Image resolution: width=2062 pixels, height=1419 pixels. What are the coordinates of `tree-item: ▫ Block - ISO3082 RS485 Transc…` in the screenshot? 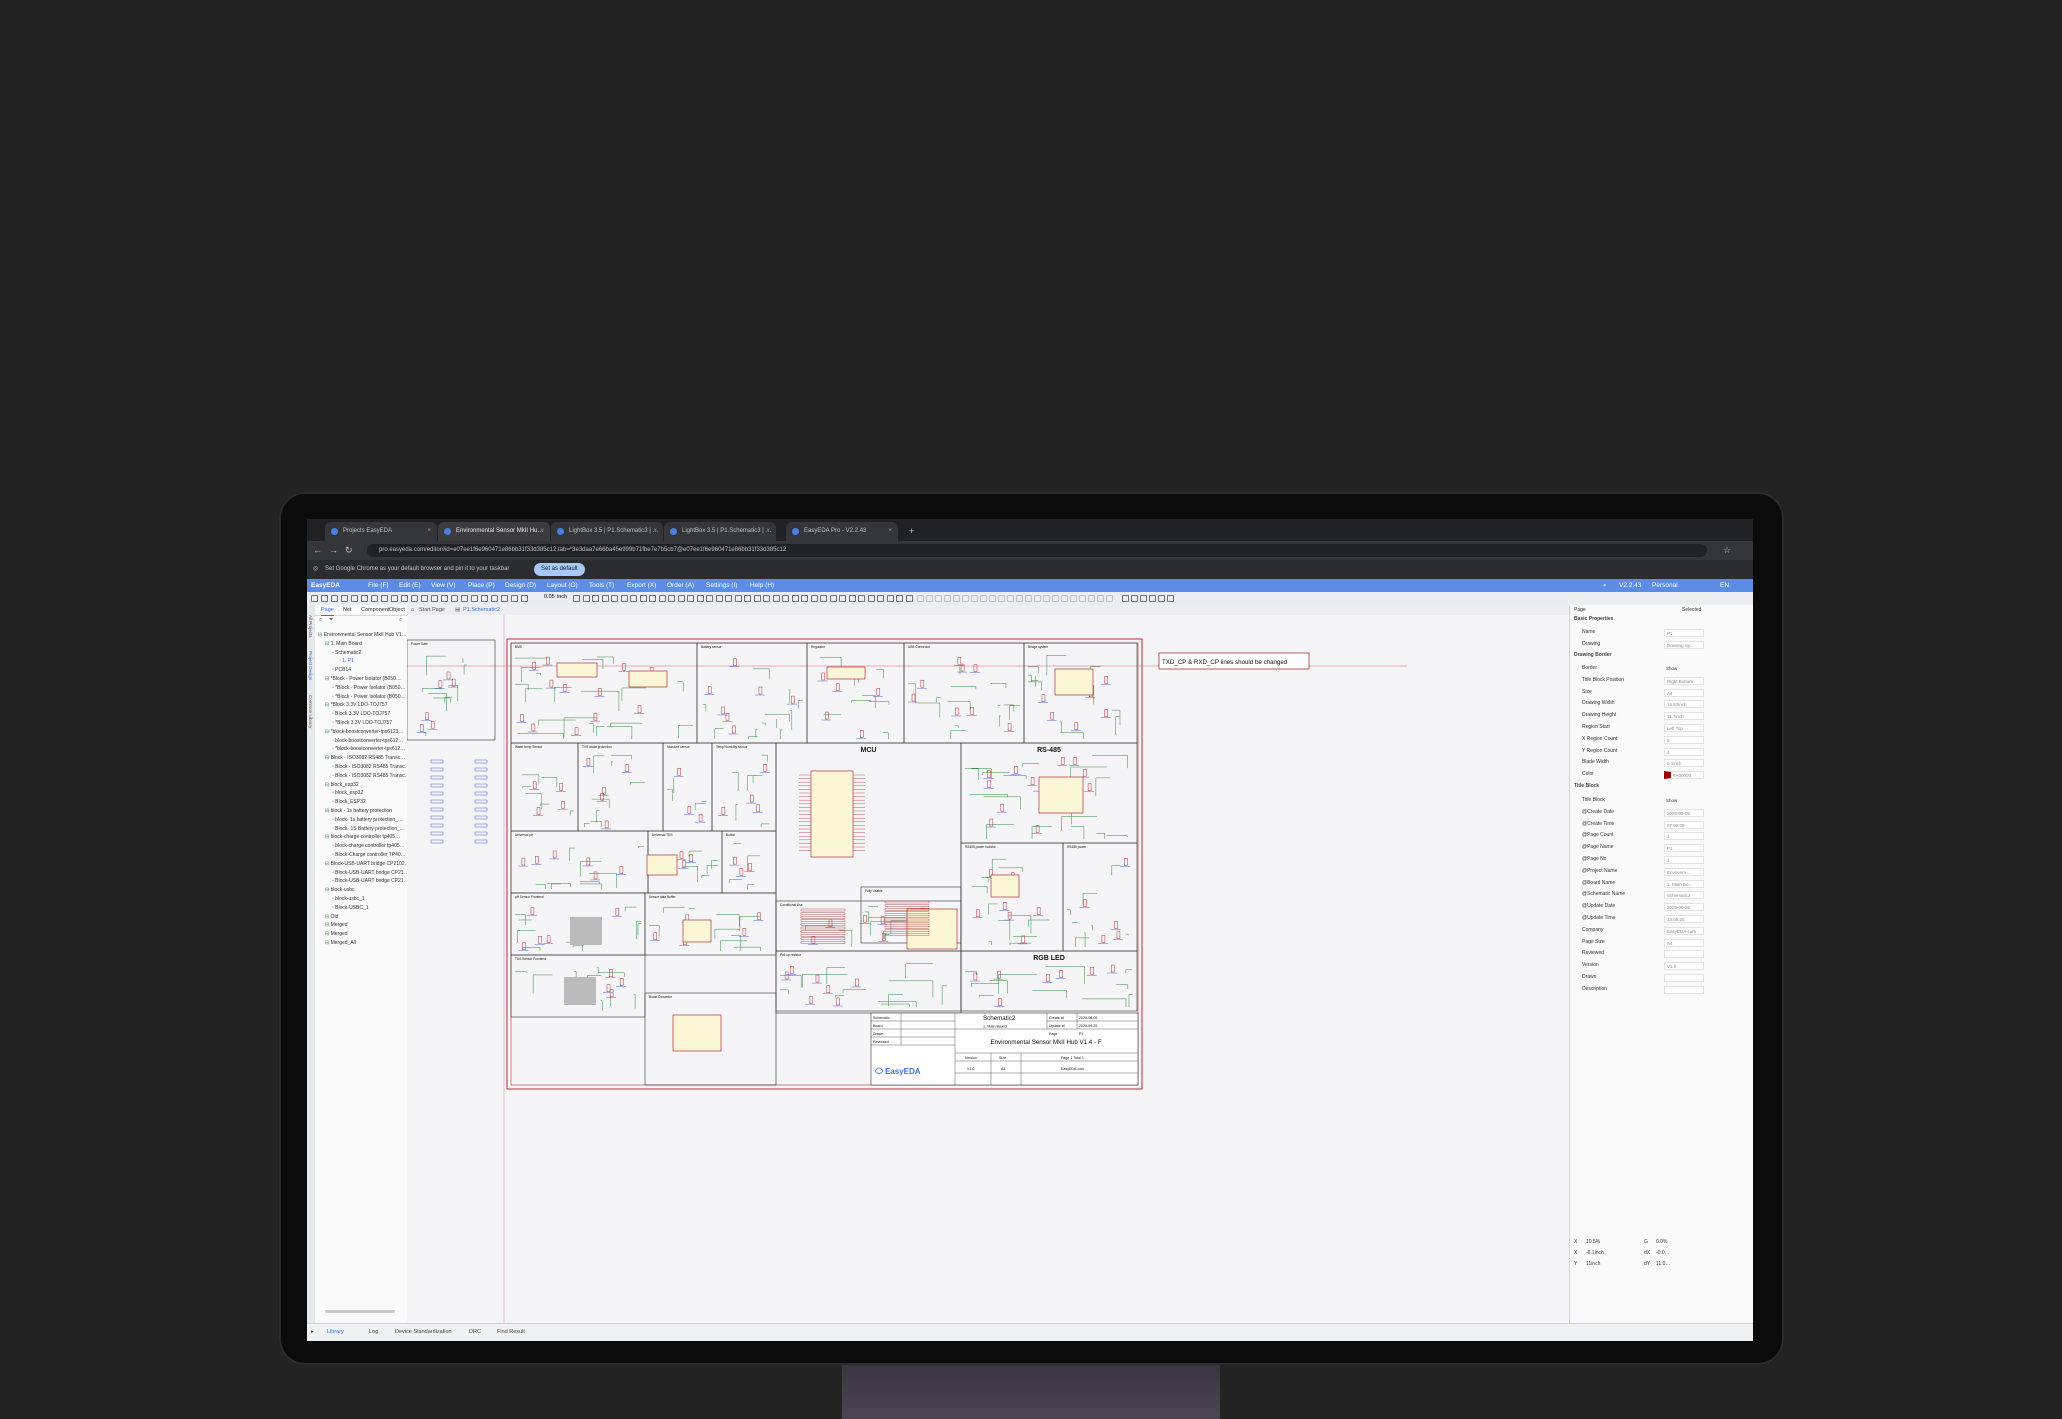 It's located at (364, 776).